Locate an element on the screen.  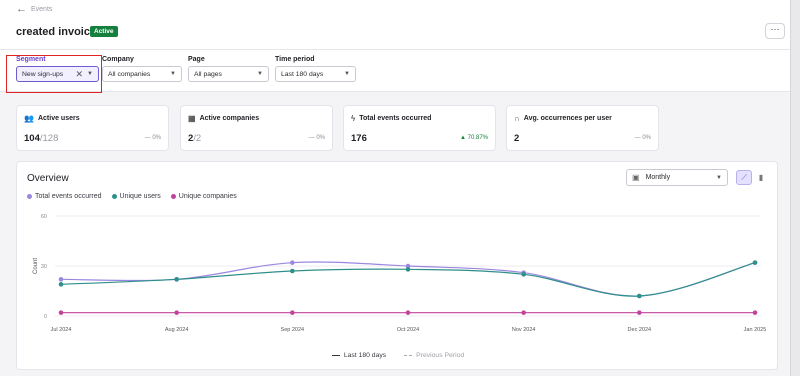
time-period-select: Last 180 days ▼ is located at coordinates (315, 74).